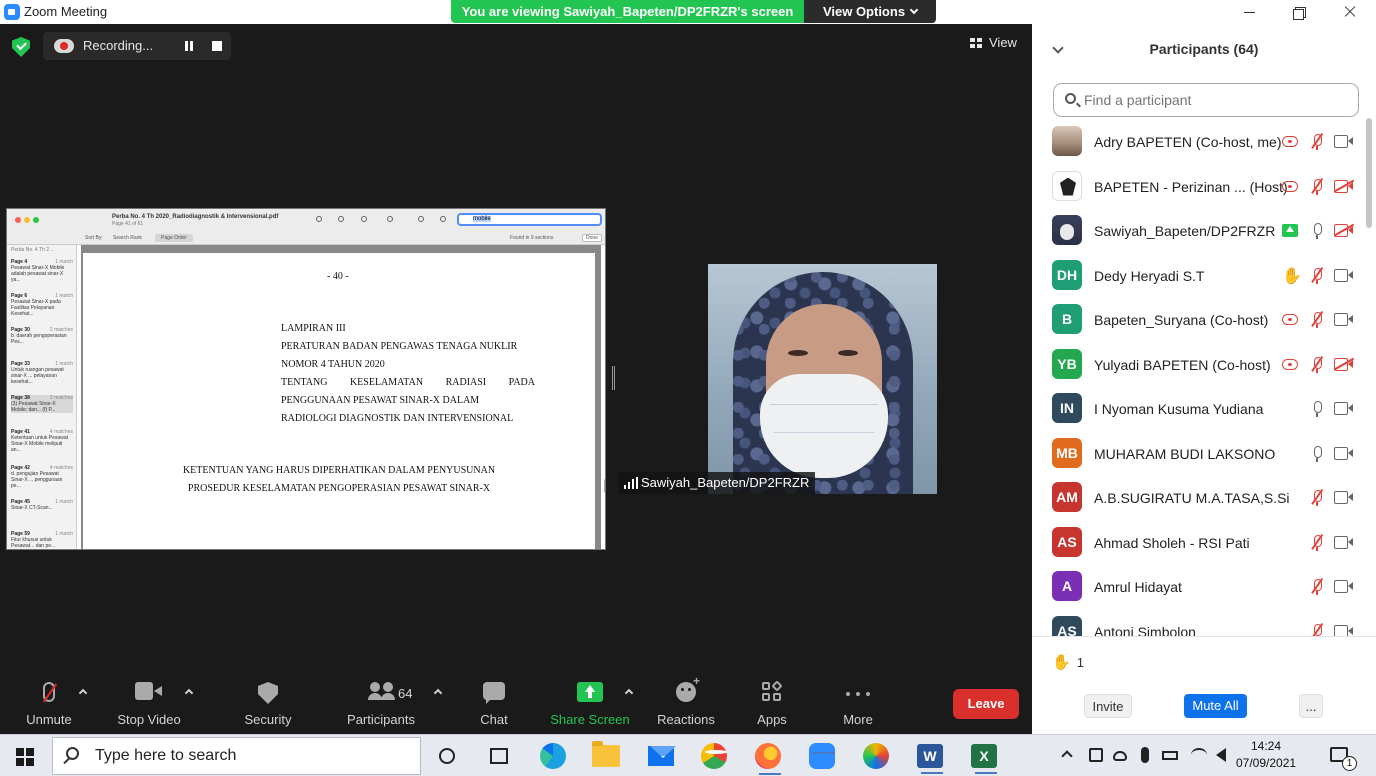 The height and width of the screenshot is (776, 1376). I want to click on firefox-icon, so click(768, 759).